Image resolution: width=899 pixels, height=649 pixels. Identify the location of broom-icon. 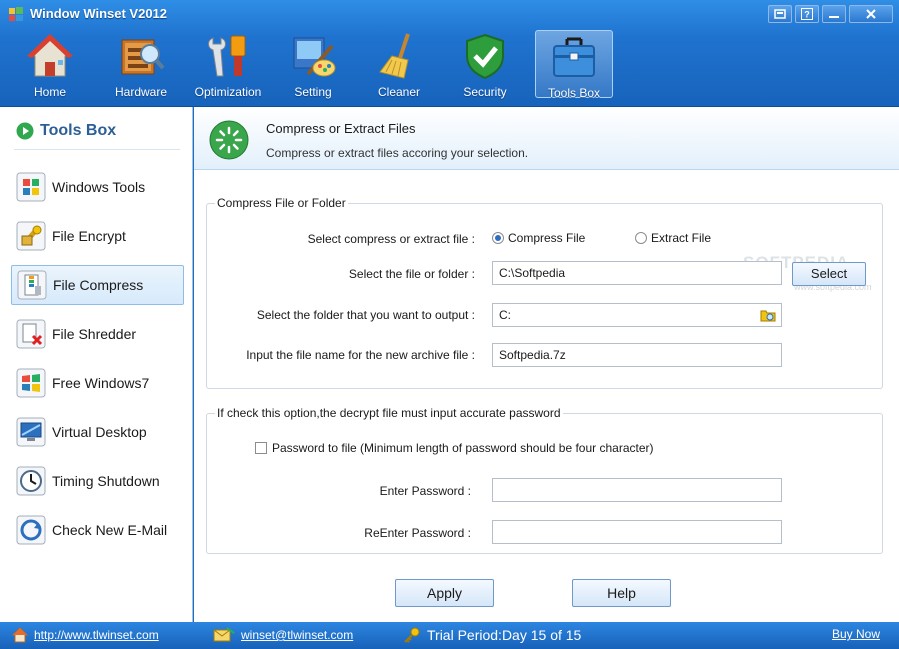
(394, 56).